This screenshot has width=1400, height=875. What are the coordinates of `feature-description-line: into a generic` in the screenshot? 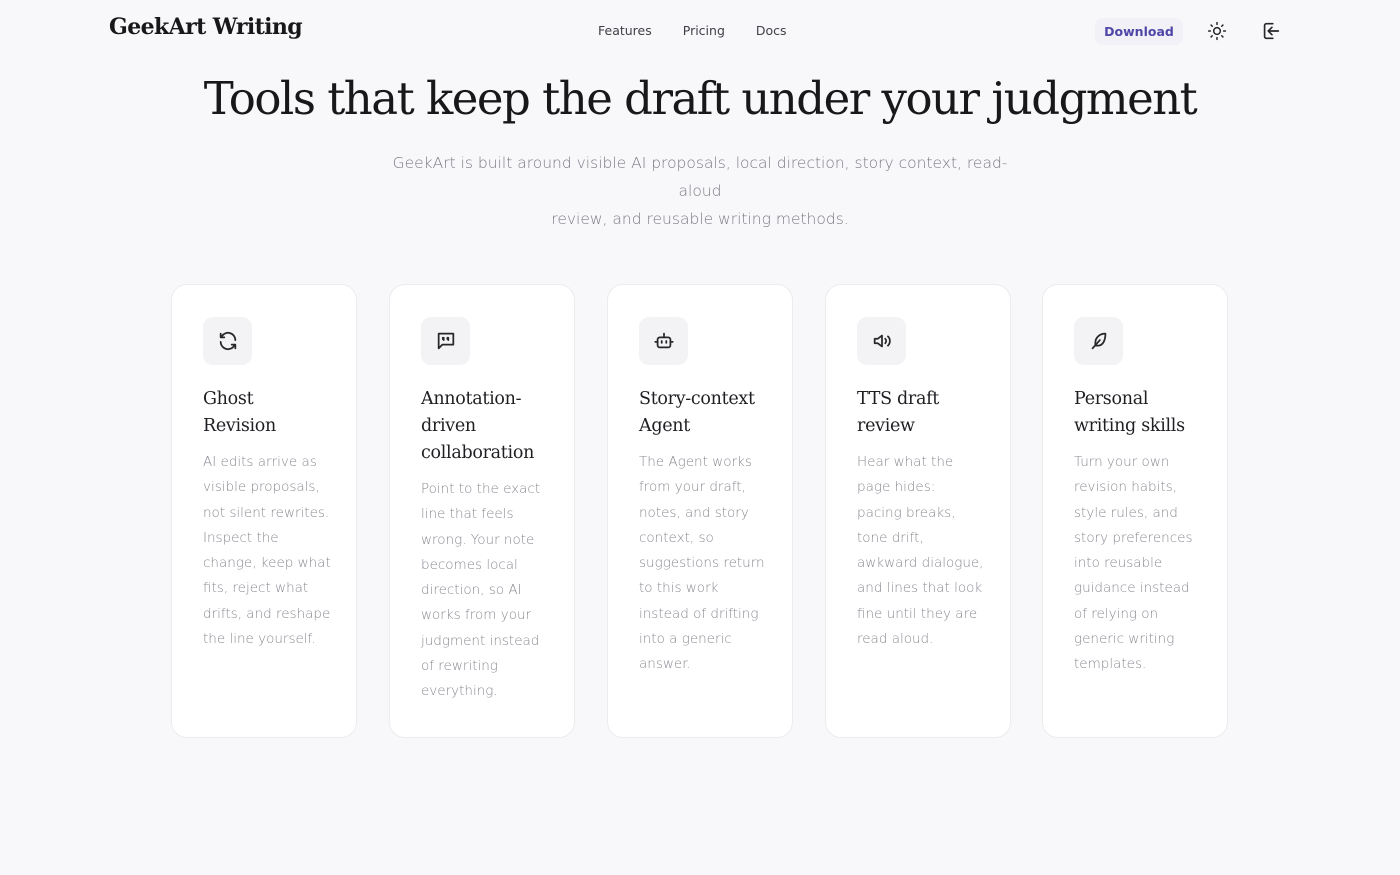 It's located at (685, 639).